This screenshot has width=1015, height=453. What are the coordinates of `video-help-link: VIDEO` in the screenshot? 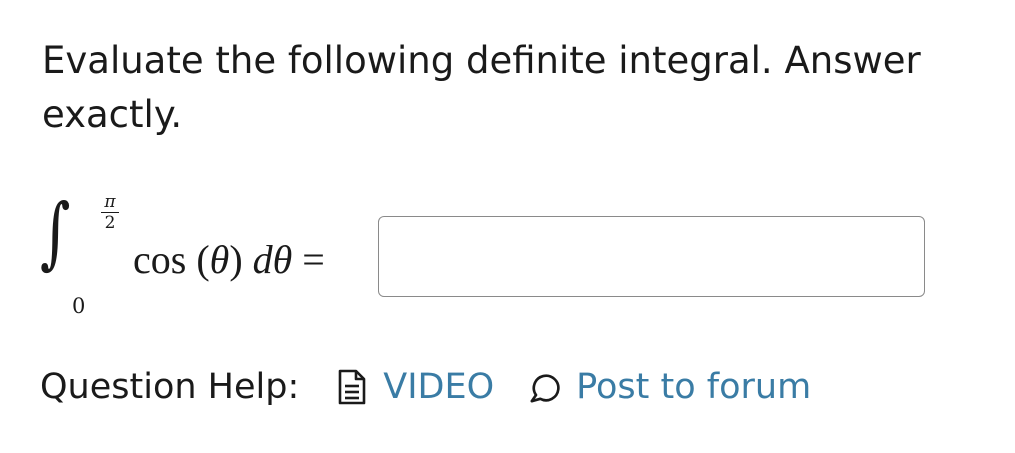 It's located at (414, 387).